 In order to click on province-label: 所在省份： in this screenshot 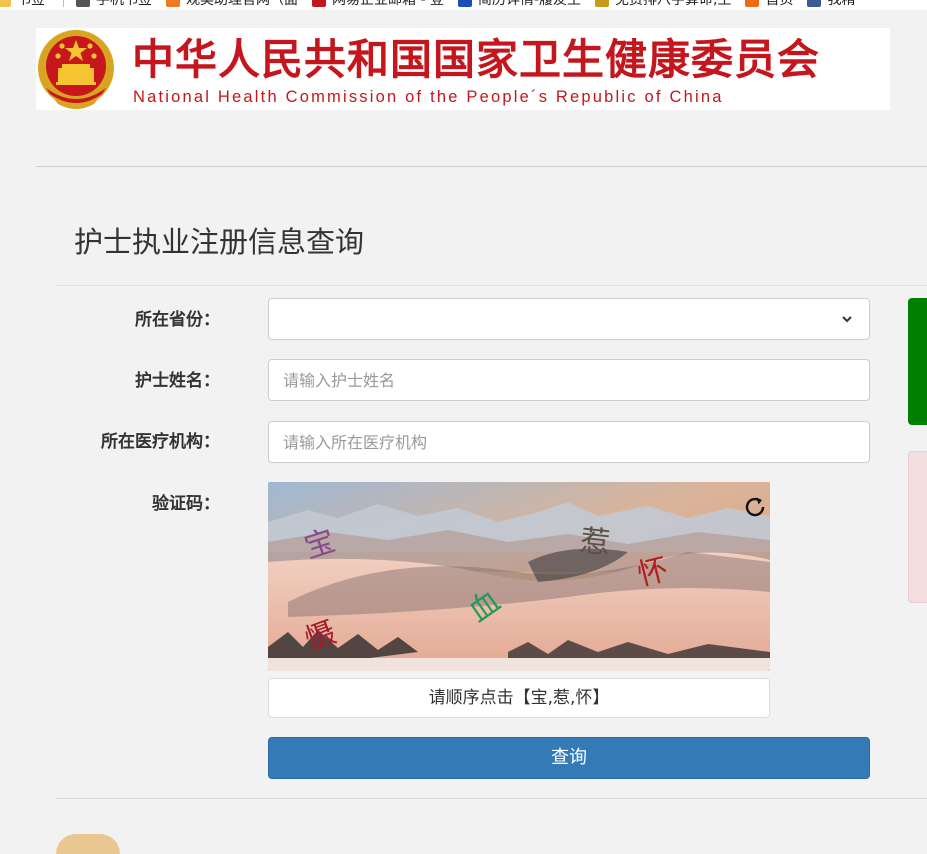, I will do `click(177, 320)`.